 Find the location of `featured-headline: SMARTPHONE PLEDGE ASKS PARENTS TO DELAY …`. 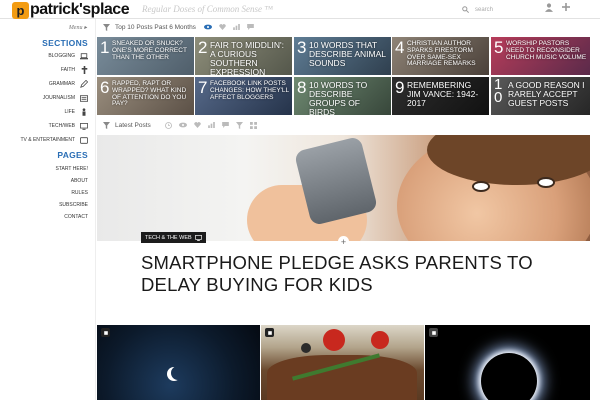

featured-headline: SMARTPHONE PLEDGE ASKS PARENTS TO DELAY … is located at coordinates (346, 274).